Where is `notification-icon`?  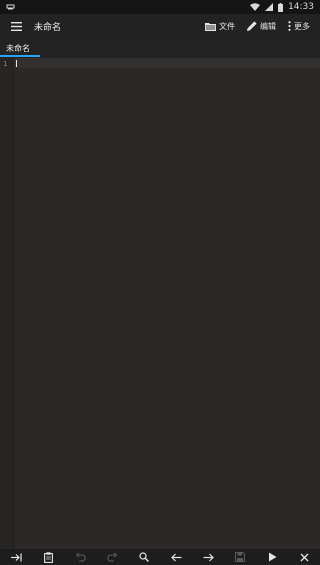
notification-icon is located at coordinates (10, 7).